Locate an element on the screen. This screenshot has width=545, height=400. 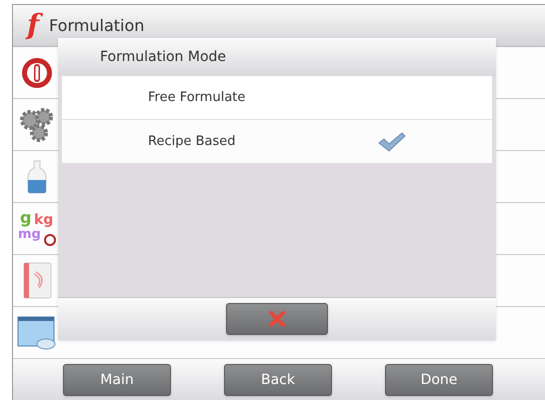
cancel-button is located at coordinates (277, 319).